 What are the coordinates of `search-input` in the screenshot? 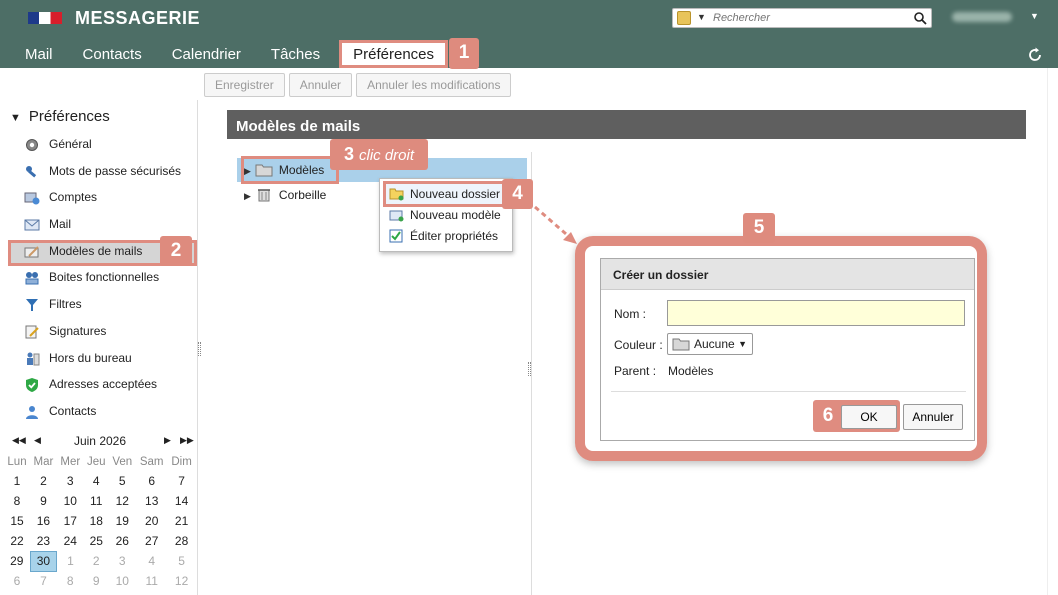 It's located at (811, 18).